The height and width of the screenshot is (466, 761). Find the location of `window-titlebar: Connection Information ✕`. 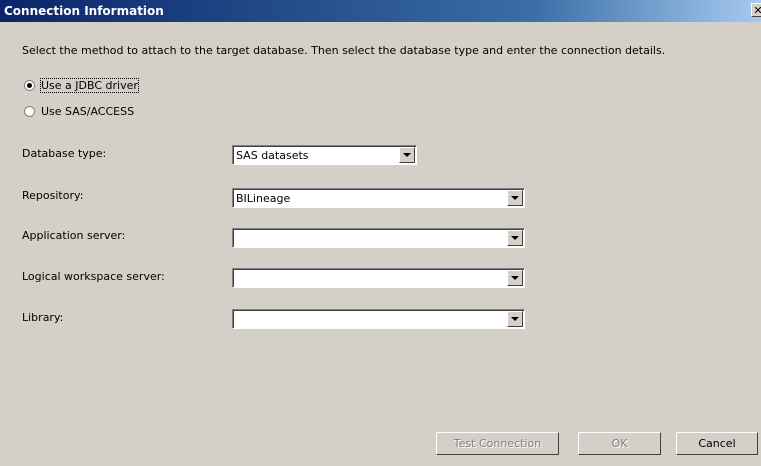

window-titlebar: Connection Information ✕ is located at coordinates (380, 11).